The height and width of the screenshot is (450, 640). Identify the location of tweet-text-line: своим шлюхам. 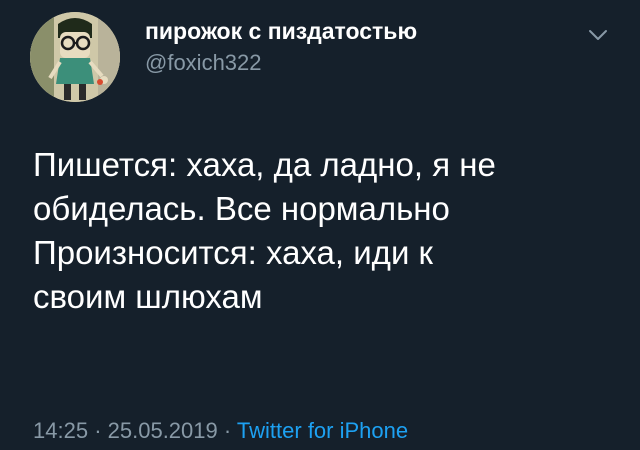
(148, 296).